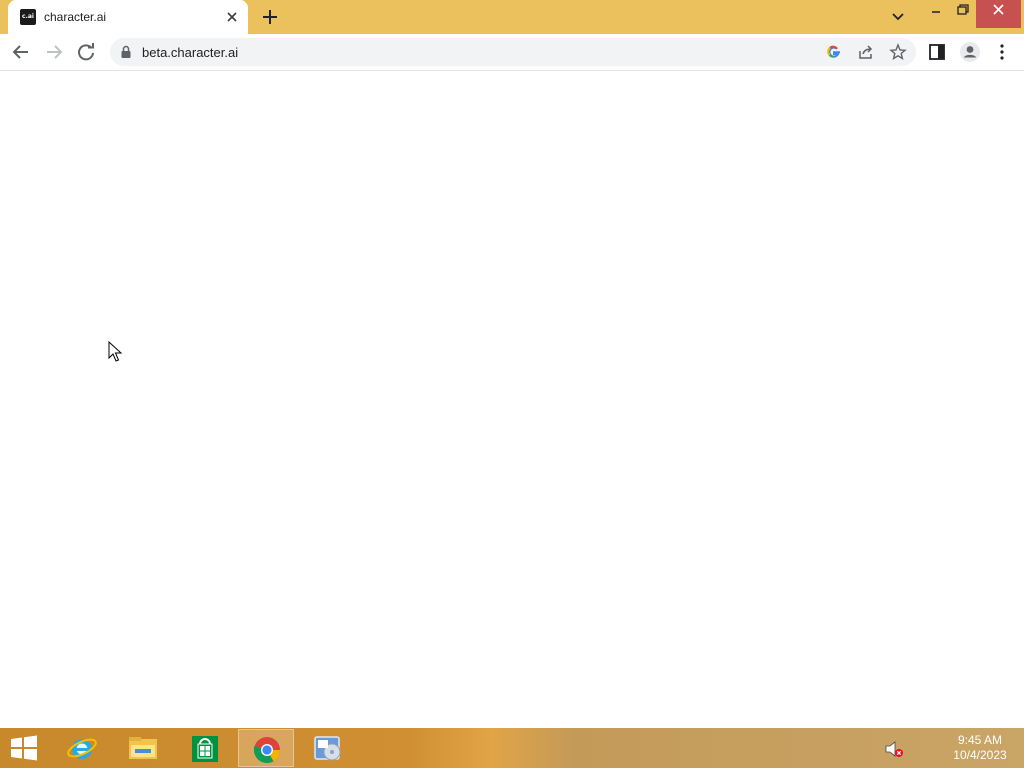  I want to click on restore-button, so click(963, 14).